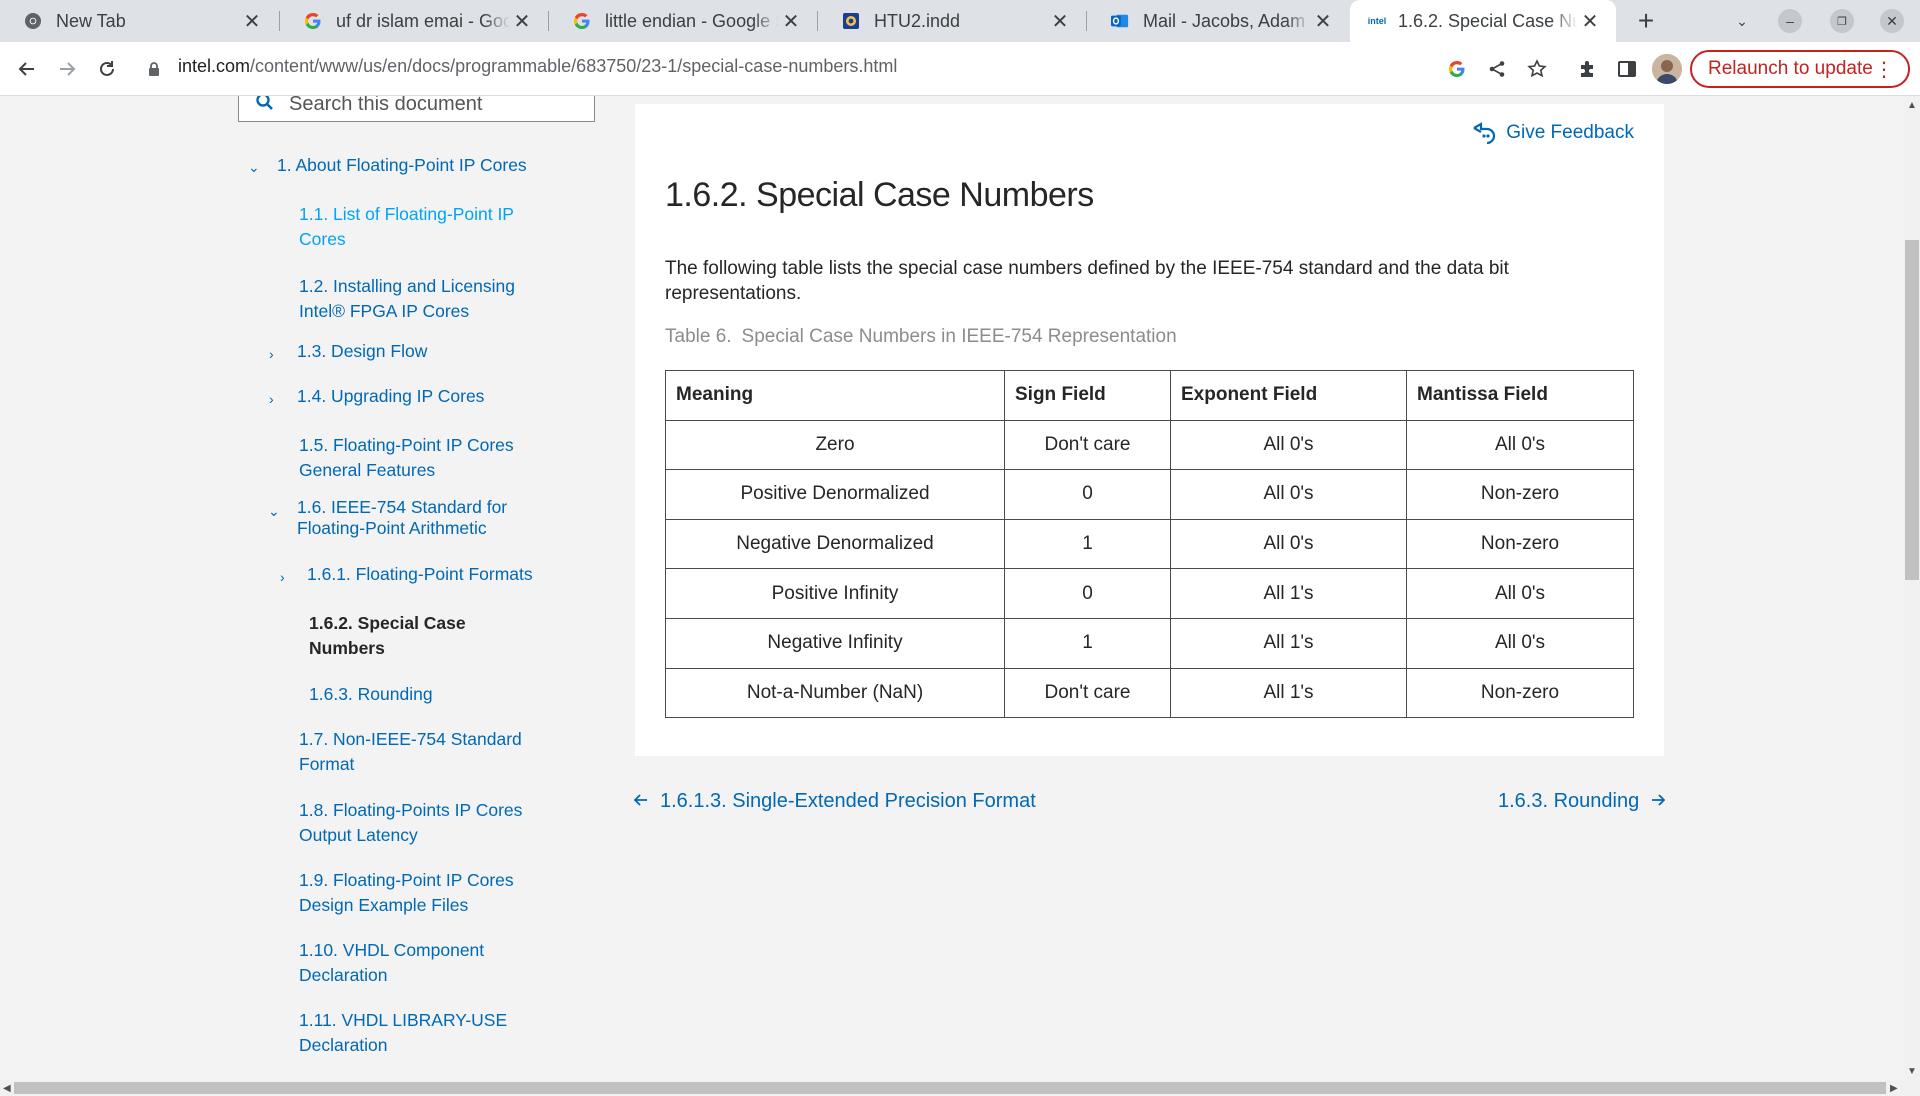 The image size is (1920, 1096). I want to click on forward-button, so click(67, 69).